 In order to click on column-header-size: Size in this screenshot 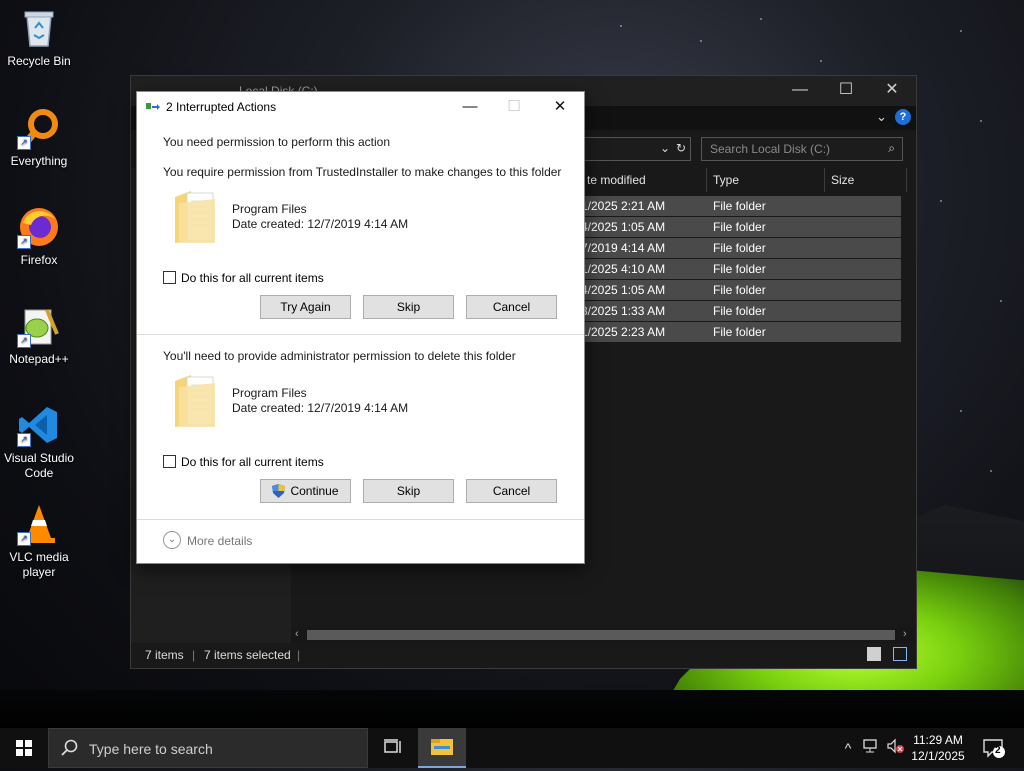, I will do `click(866, 180)`.